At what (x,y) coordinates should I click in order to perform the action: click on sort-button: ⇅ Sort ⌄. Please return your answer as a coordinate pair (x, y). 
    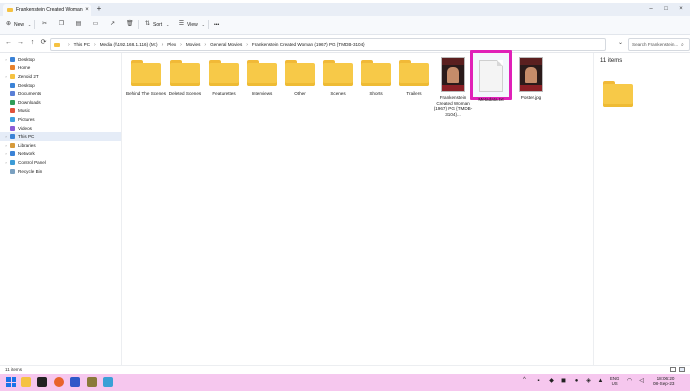
    Looking at the image, I should click on (158, 24).